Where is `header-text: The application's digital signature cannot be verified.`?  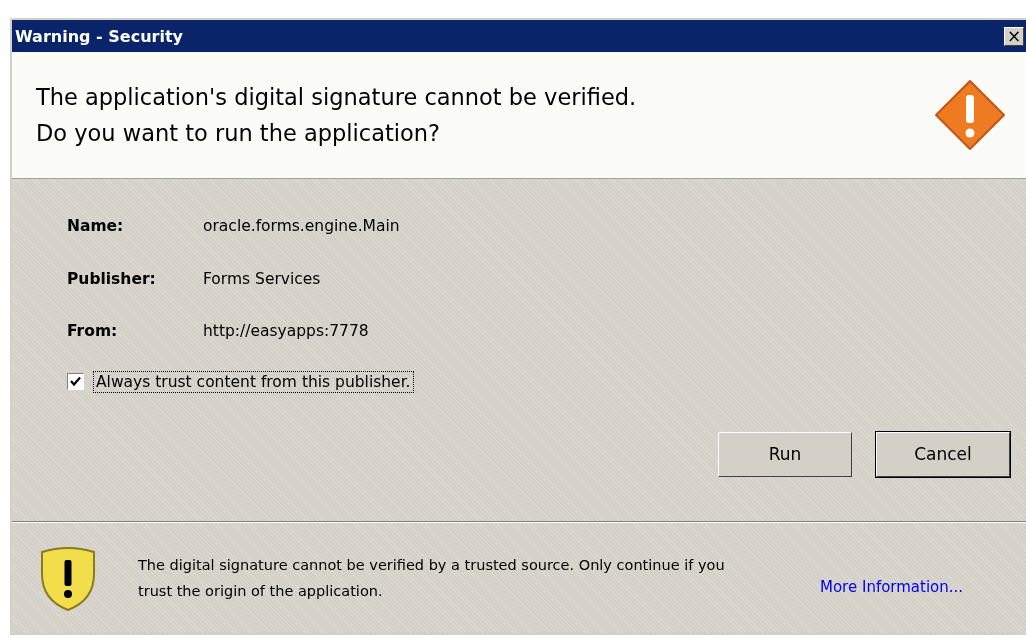
header-text: The application's digital signature cannot be verified. is located at coordinates (336, 97).